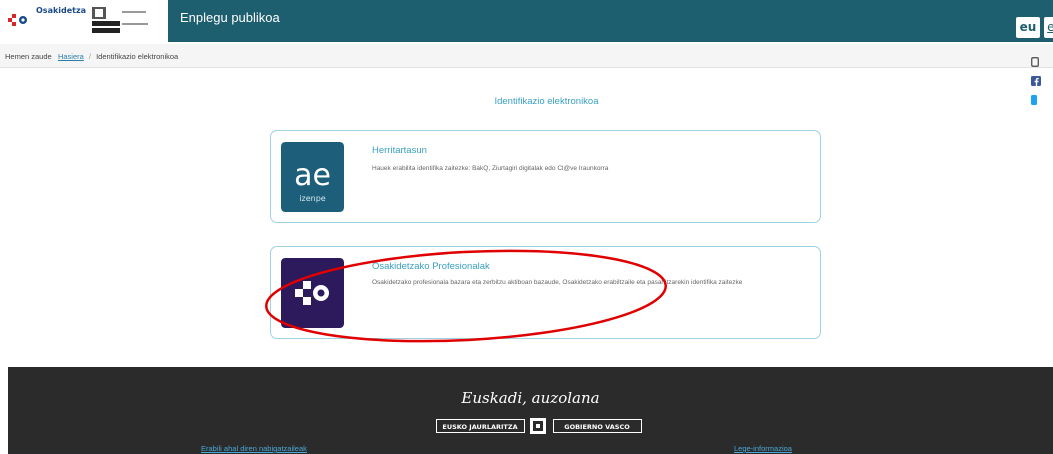  Describe the element at coordinates (530, 398) in the screenshot. I see `footer-slogan: Euskadi, auzolana` at that location.